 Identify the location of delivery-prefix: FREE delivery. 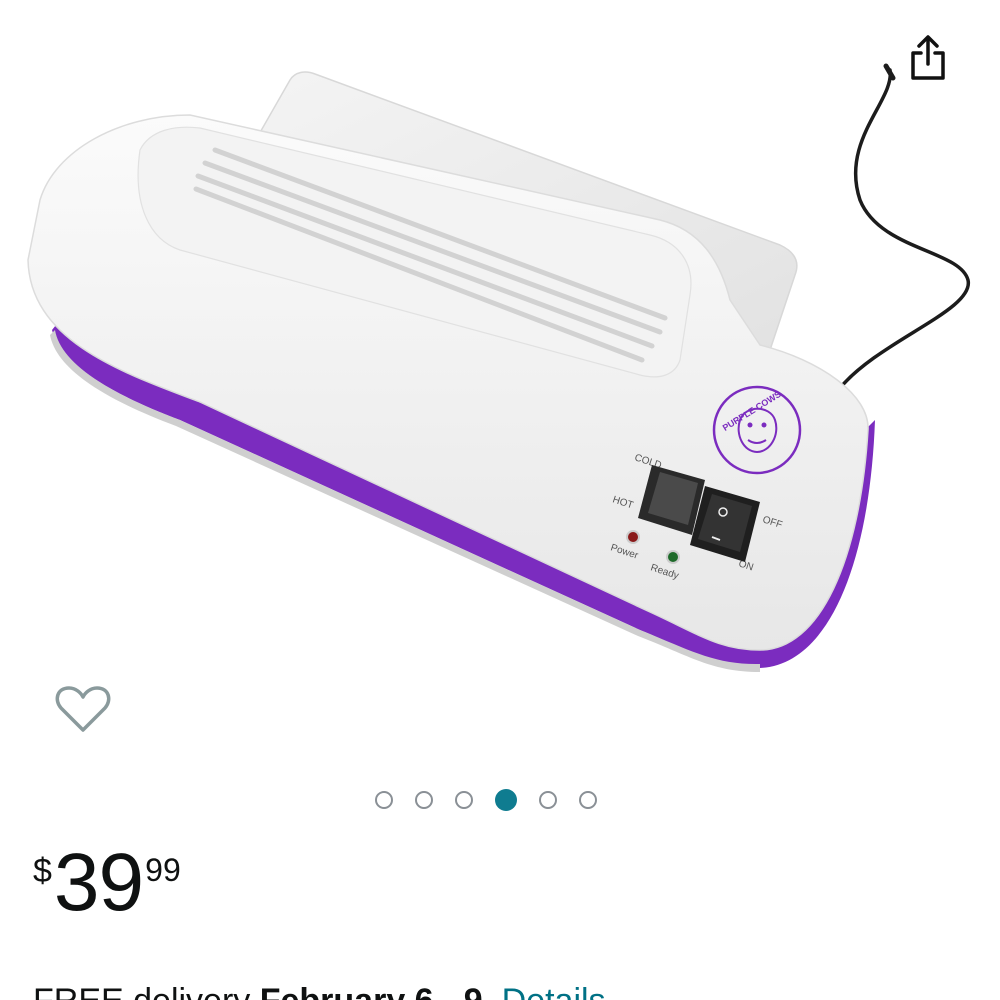
(146, 991).